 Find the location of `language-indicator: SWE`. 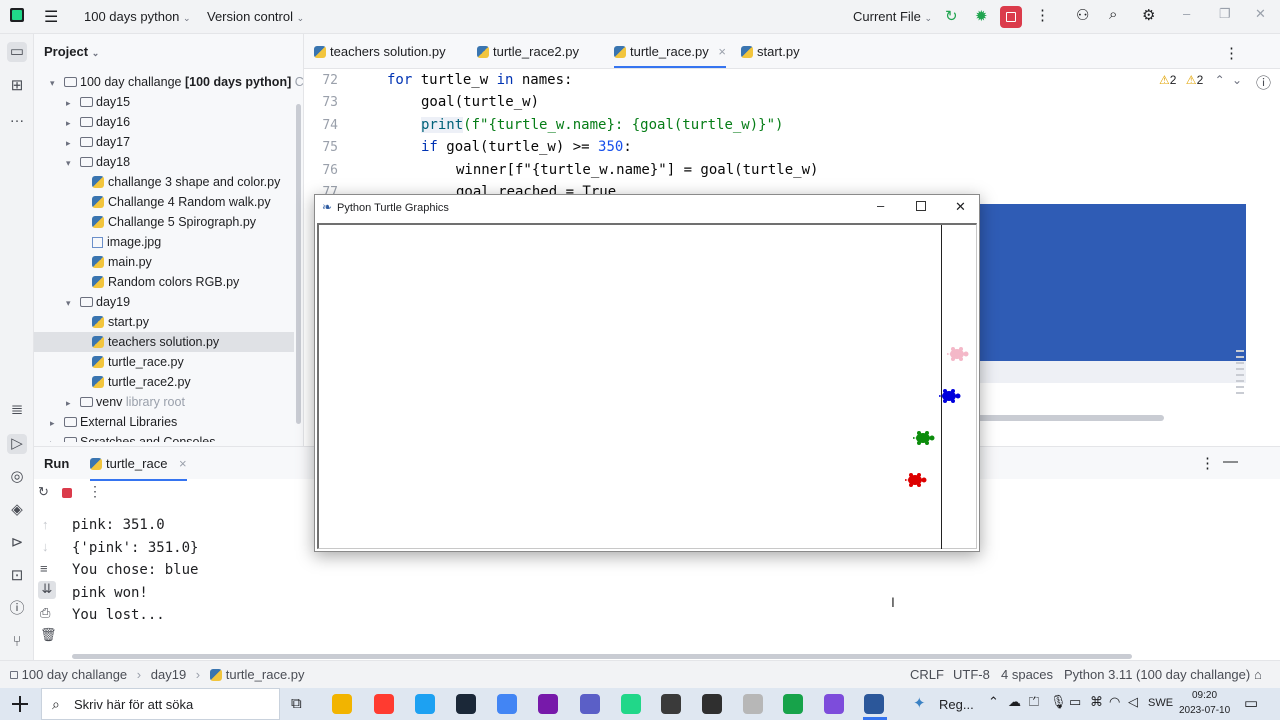

language-indicator: SWE is located at coordinates (1160, 703).